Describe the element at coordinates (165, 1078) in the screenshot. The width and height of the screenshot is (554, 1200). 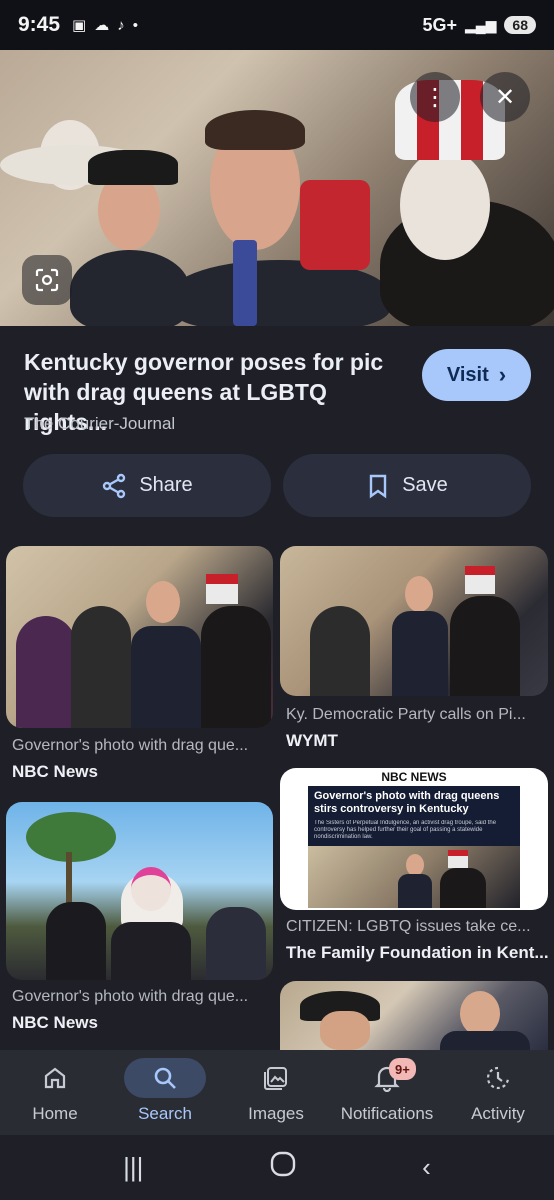
I see `search-icon` at that location.